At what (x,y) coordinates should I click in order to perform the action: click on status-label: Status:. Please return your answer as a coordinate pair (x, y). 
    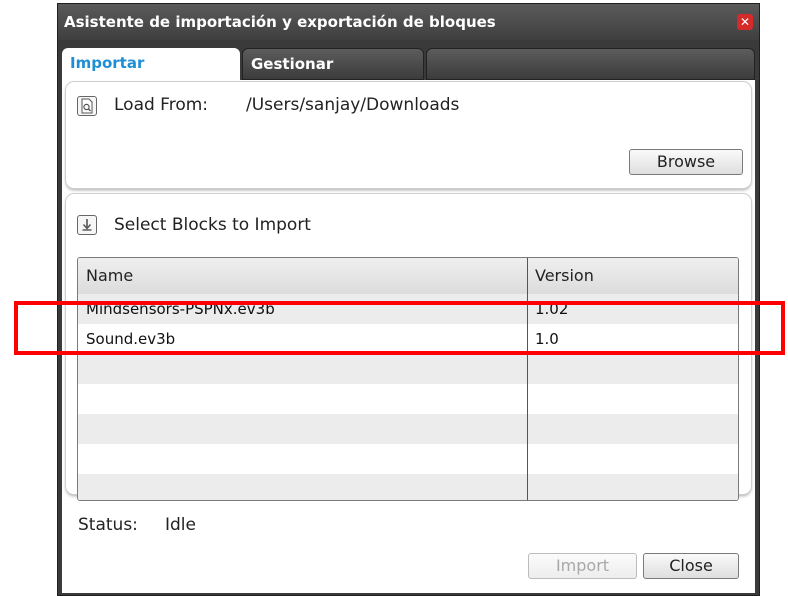
    Looking at the image, I should click on (108, 525).